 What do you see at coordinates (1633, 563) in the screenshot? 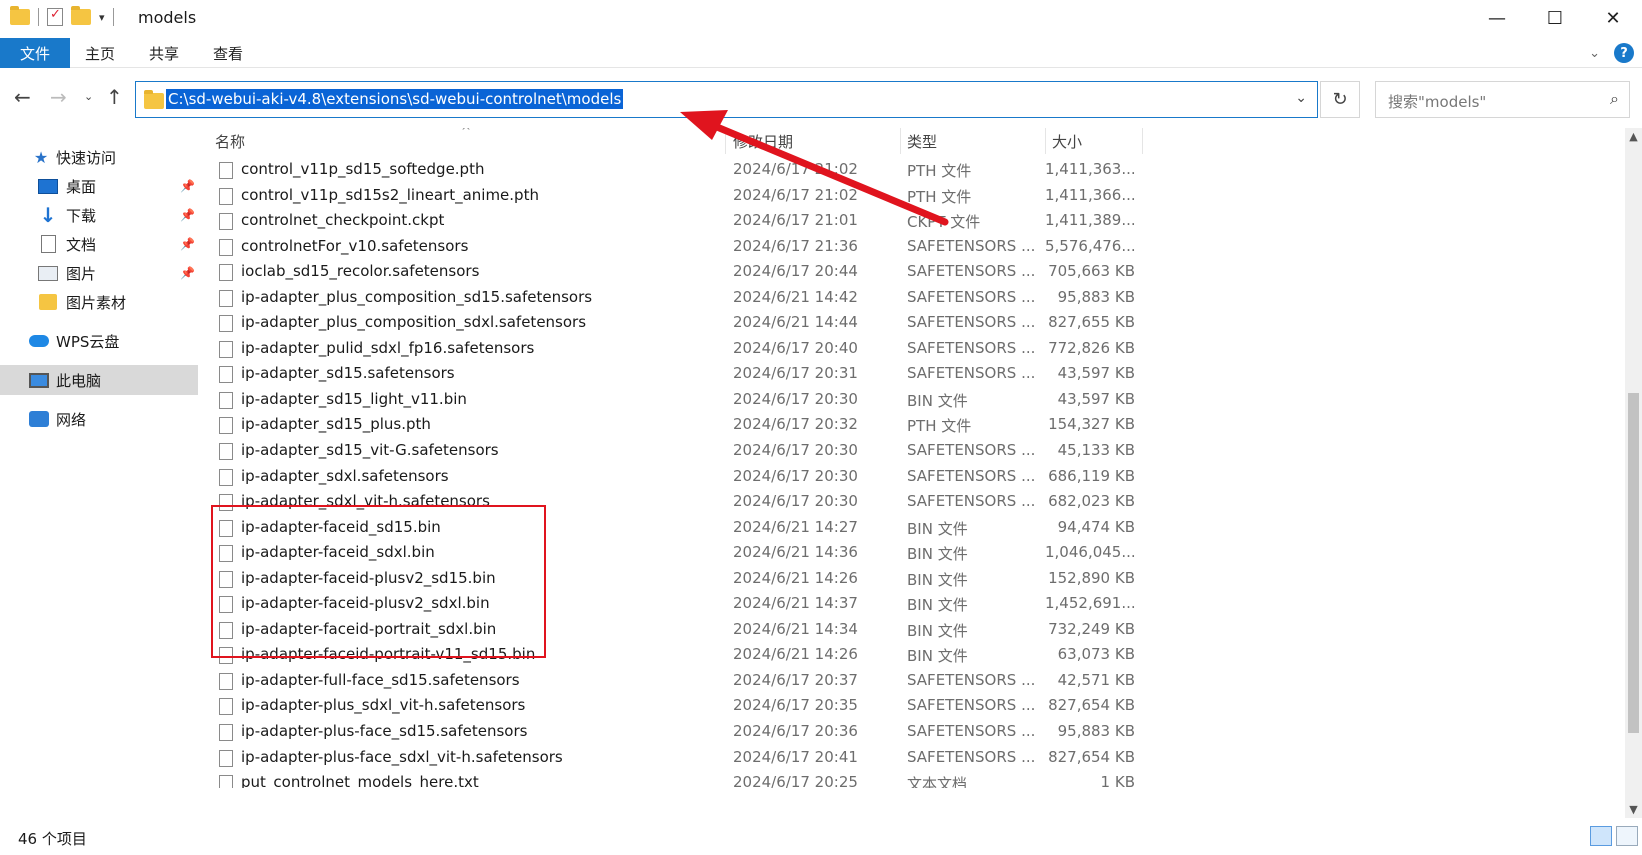
I see `scrollbar-thumb` at bounding box center [1633, 563].